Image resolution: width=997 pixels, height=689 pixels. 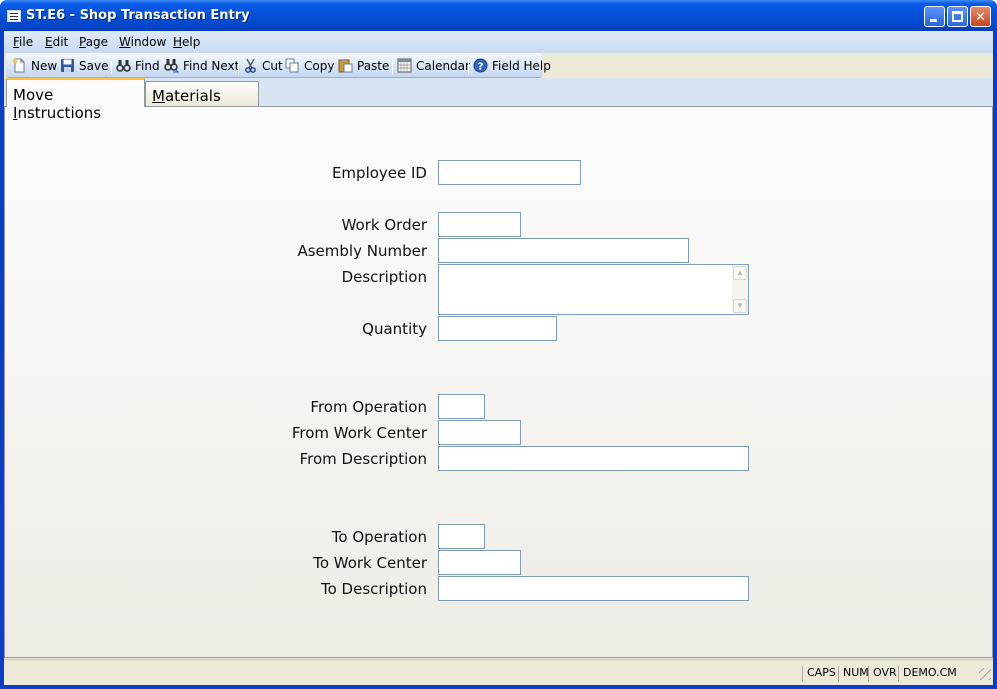 What do you see at coordinates (14, 16) in the screenshot?
I see `app-icon` at bounding box center [14, 16].